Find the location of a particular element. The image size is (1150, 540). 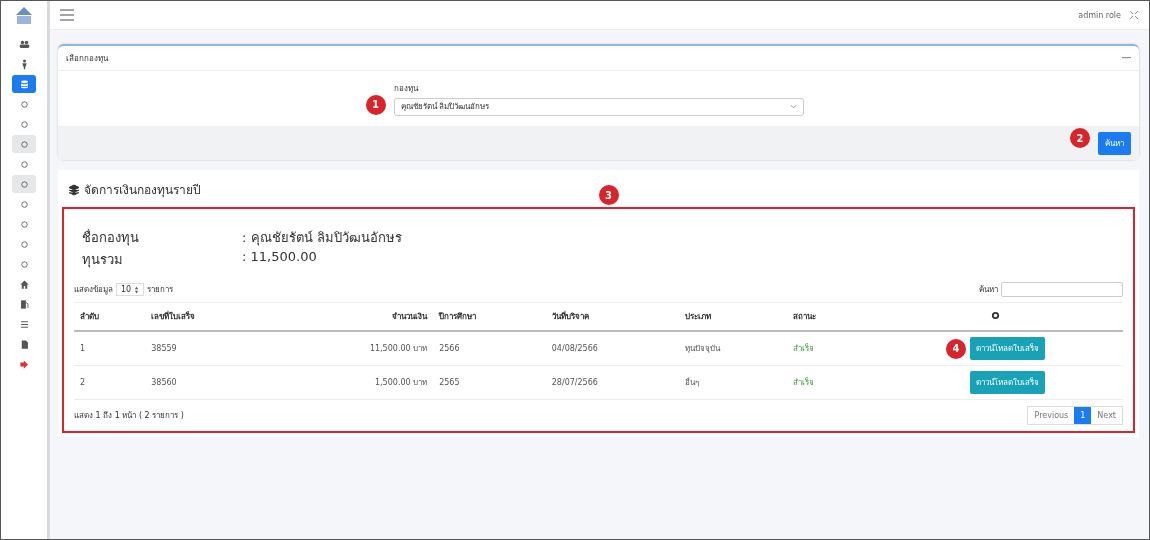

layers-icon is located at coordinates (74, 189).